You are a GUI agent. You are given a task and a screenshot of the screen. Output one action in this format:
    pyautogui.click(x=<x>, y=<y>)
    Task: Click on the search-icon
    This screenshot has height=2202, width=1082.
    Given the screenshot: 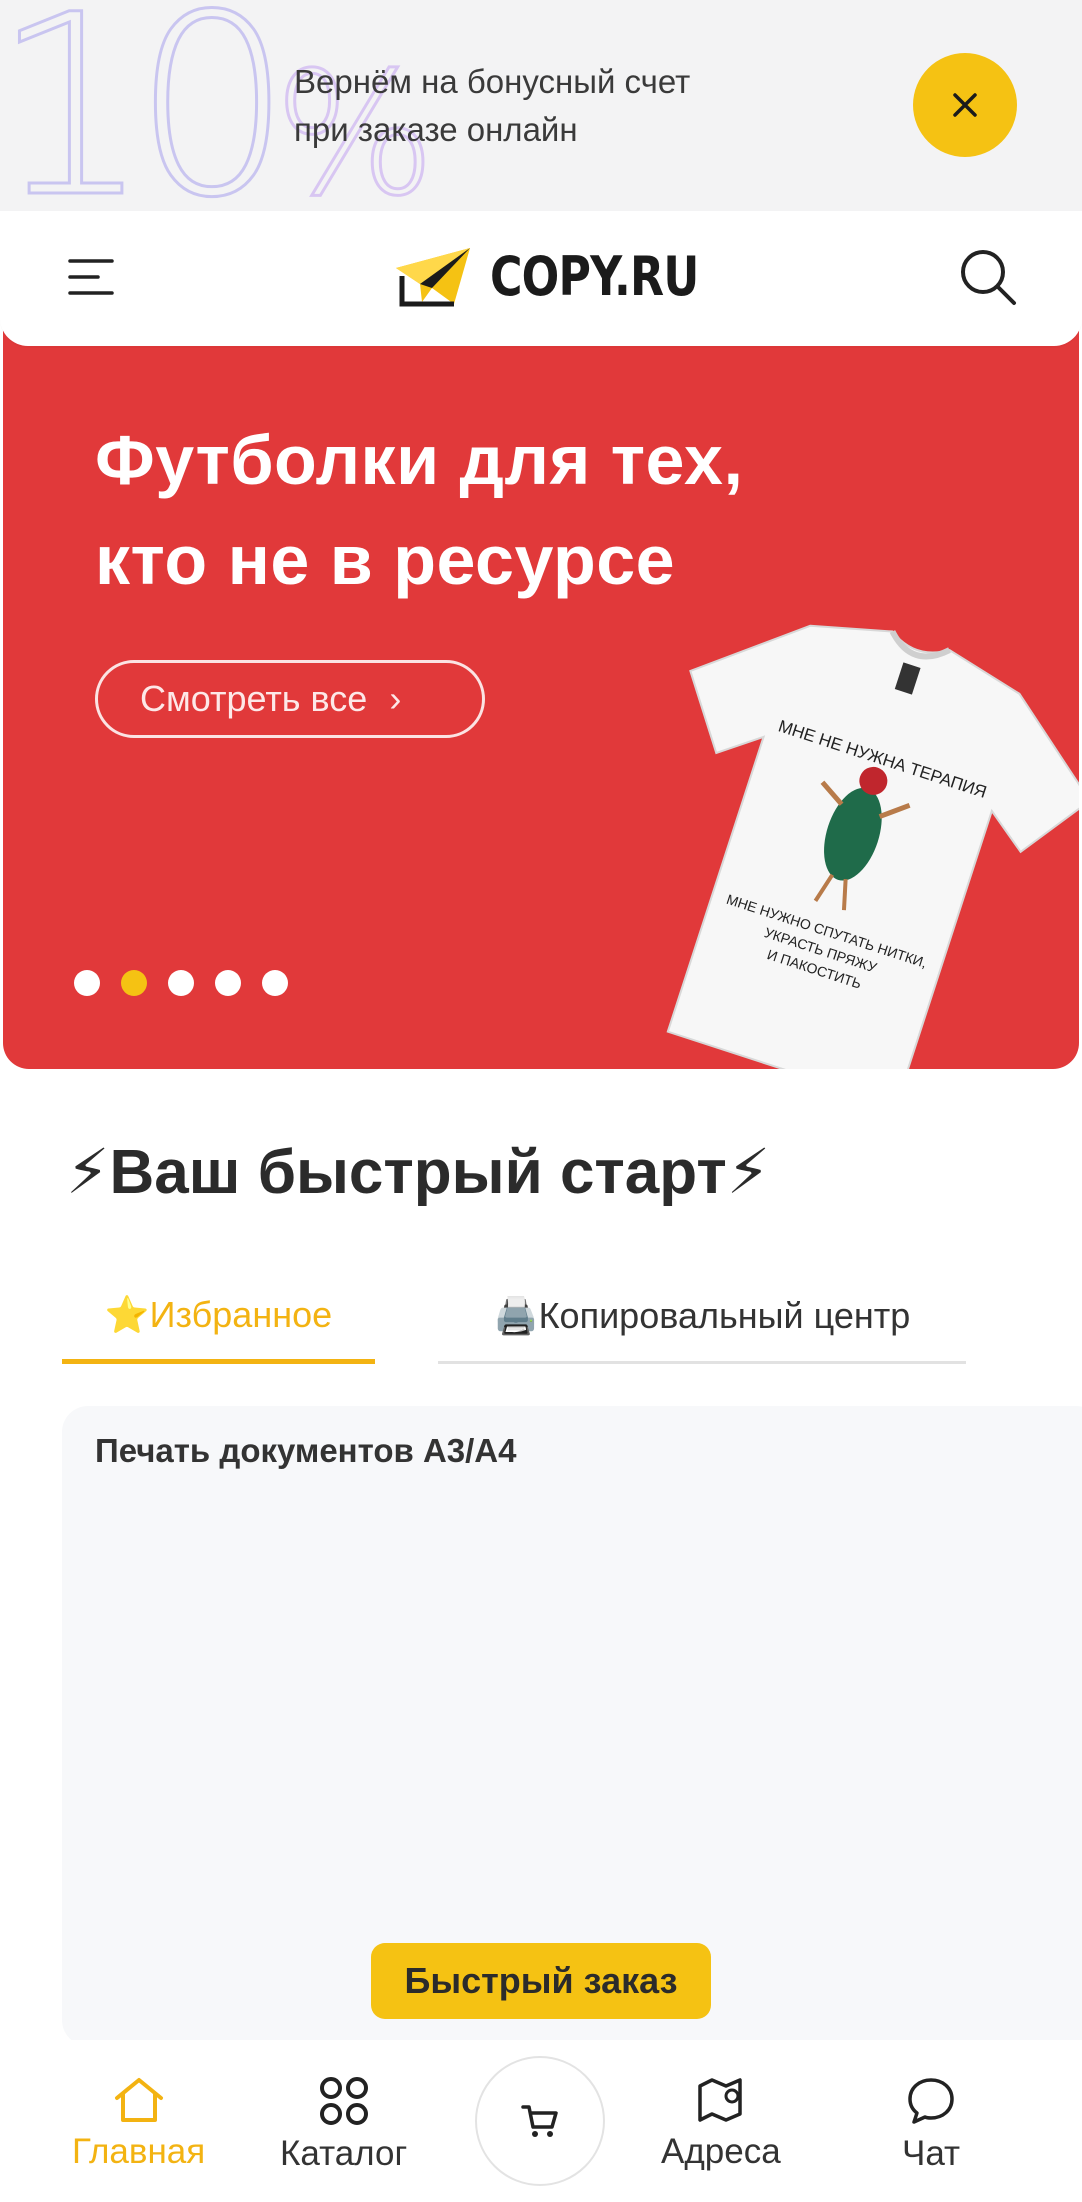 What is the action you would take?
    pyautogui.click(x=988, y=277)
    